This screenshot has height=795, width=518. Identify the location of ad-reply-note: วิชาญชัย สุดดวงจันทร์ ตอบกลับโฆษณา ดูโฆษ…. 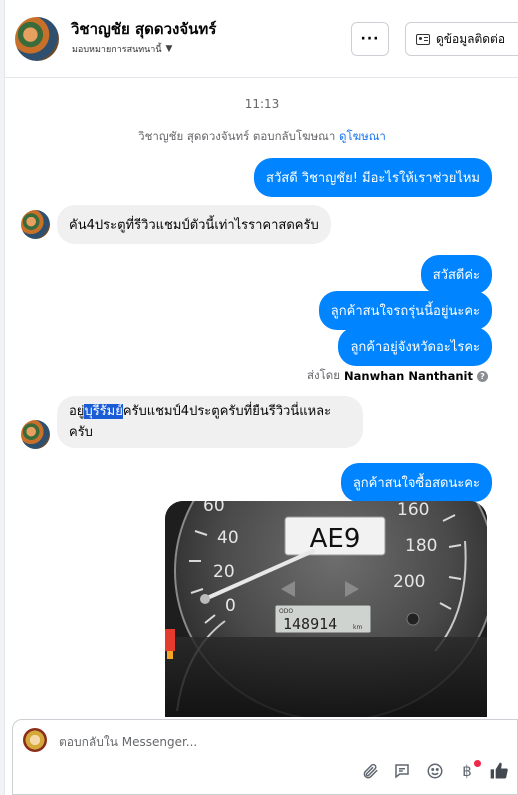
(261, 137).